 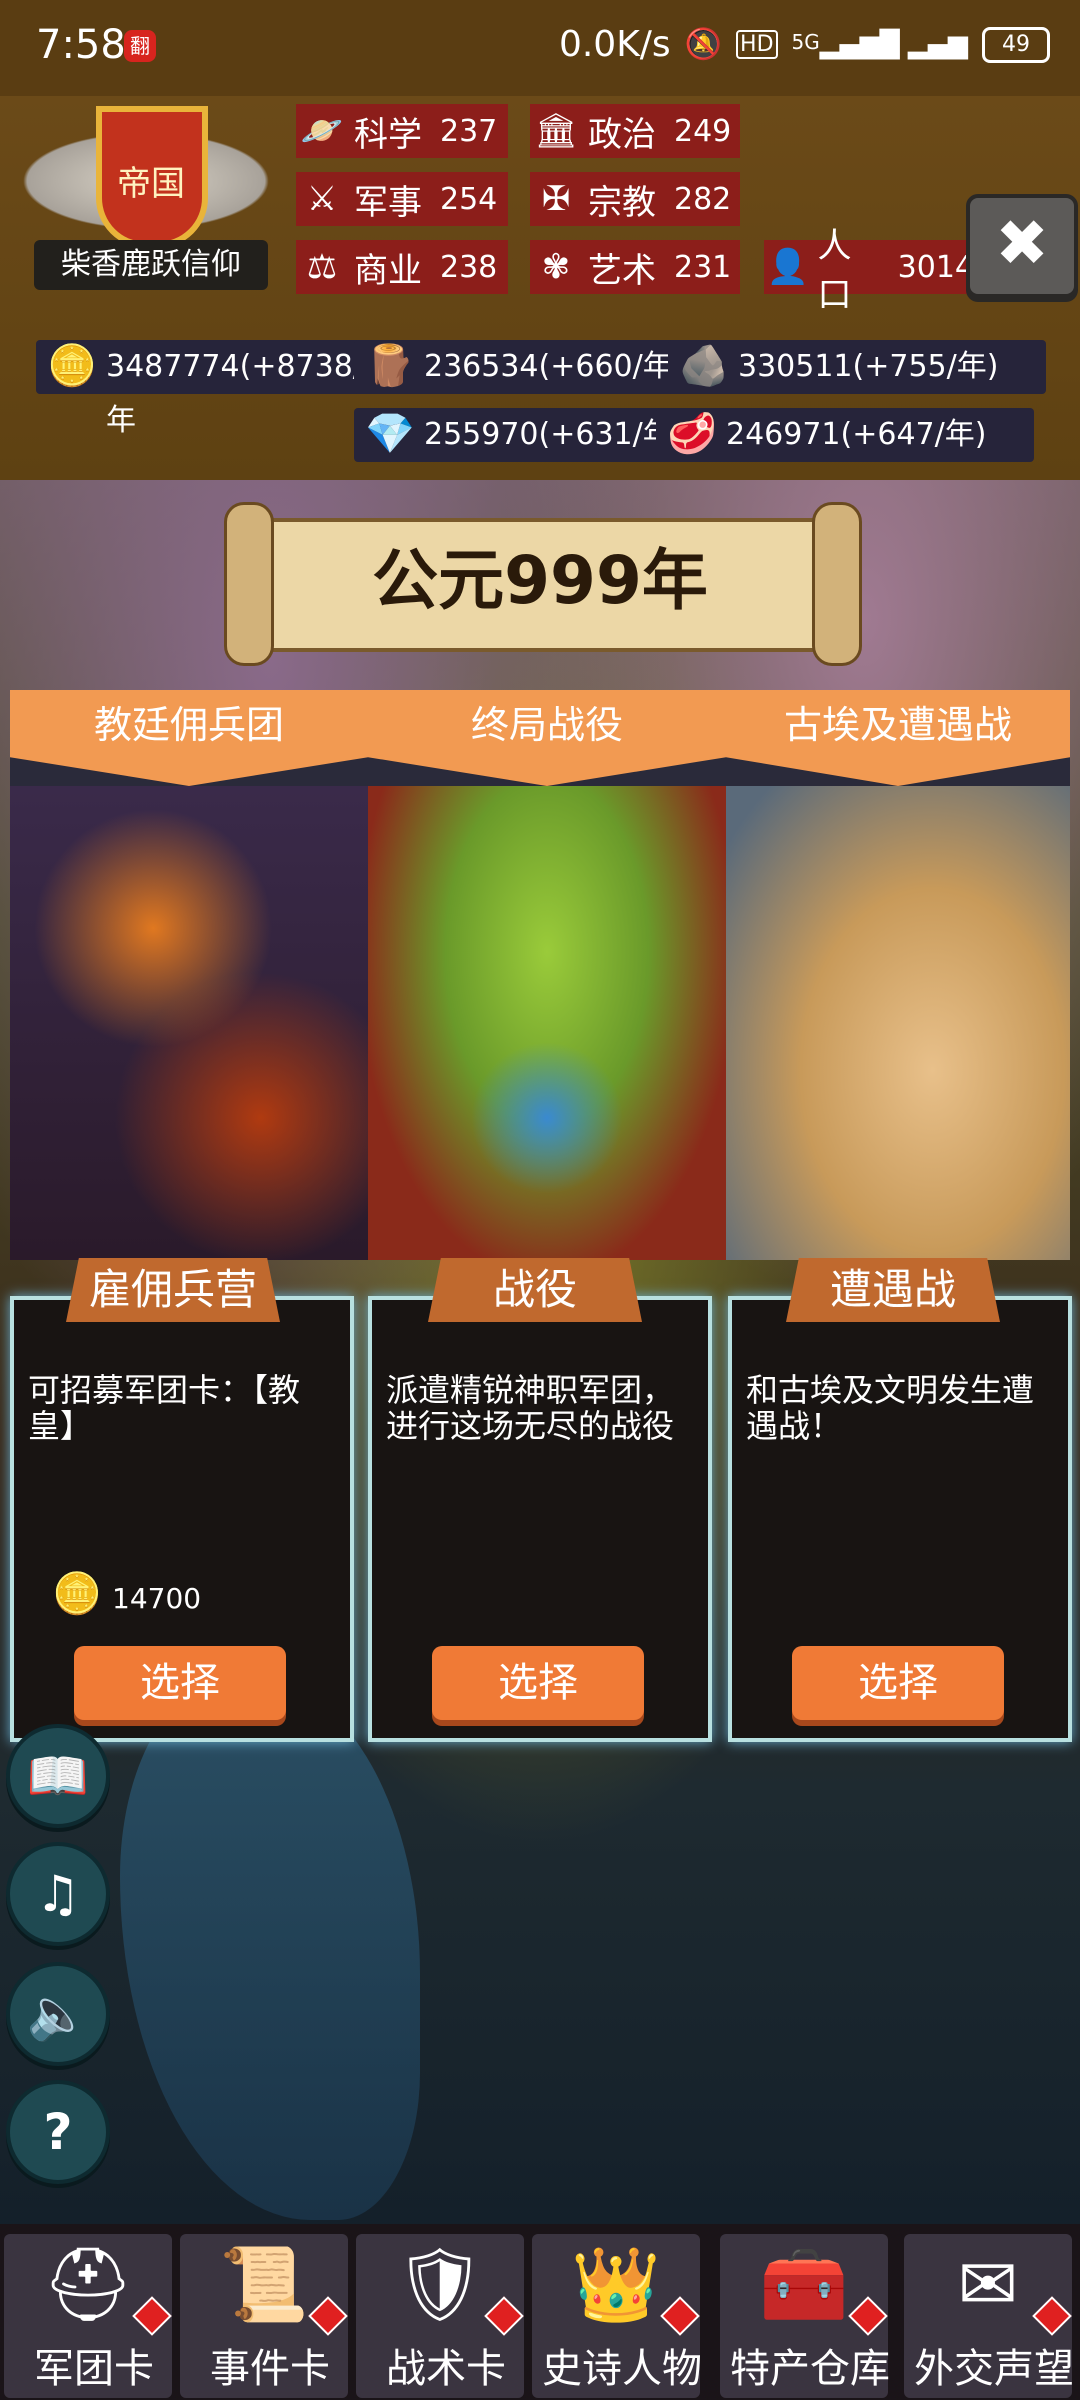 I want to click on commerce-icon: ⚖, so click(x=322, y=267).